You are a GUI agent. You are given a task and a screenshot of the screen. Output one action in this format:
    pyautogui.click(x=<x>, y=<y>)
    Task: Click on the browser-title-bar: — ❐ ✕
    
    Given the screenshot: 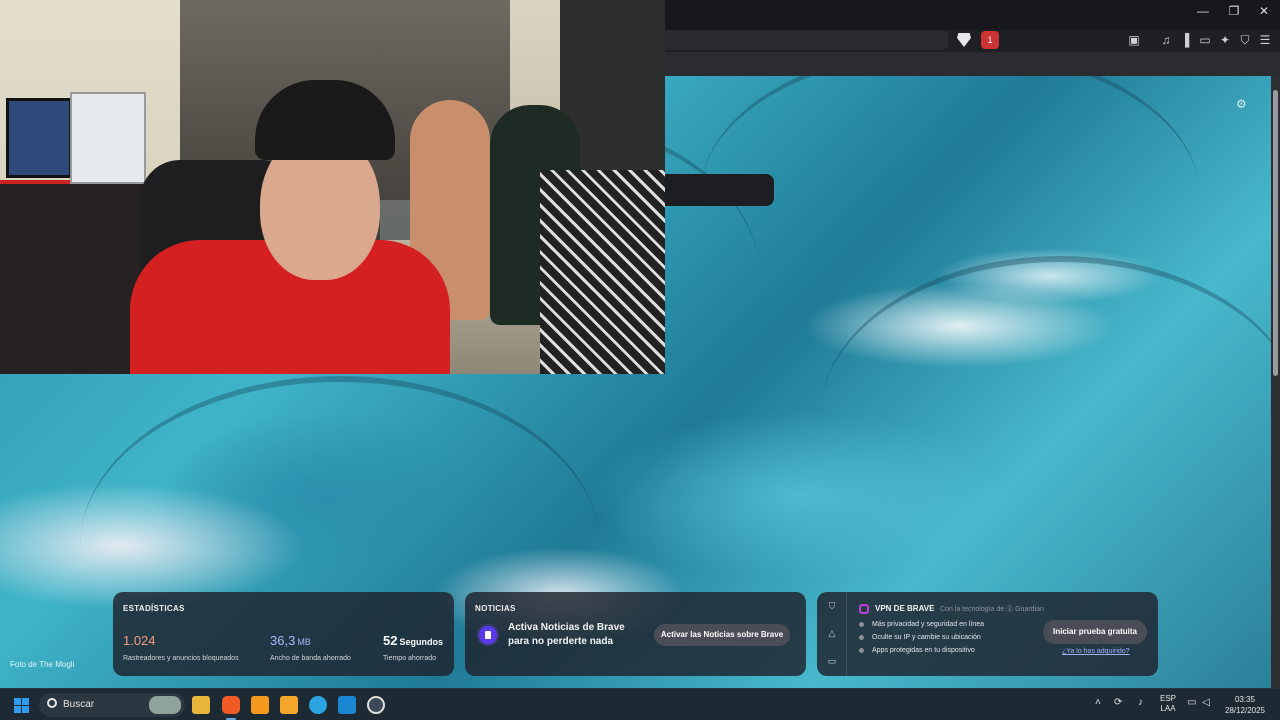 What is the action you would take?
    pyautogui.click(x=972, y=15)
    